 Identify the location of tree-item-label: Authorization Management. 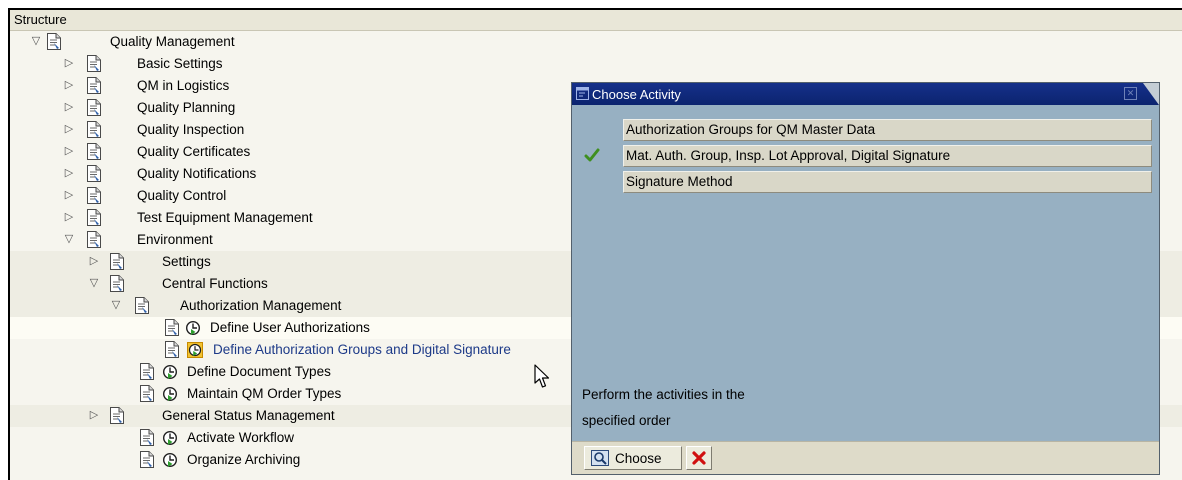
(261, 305).